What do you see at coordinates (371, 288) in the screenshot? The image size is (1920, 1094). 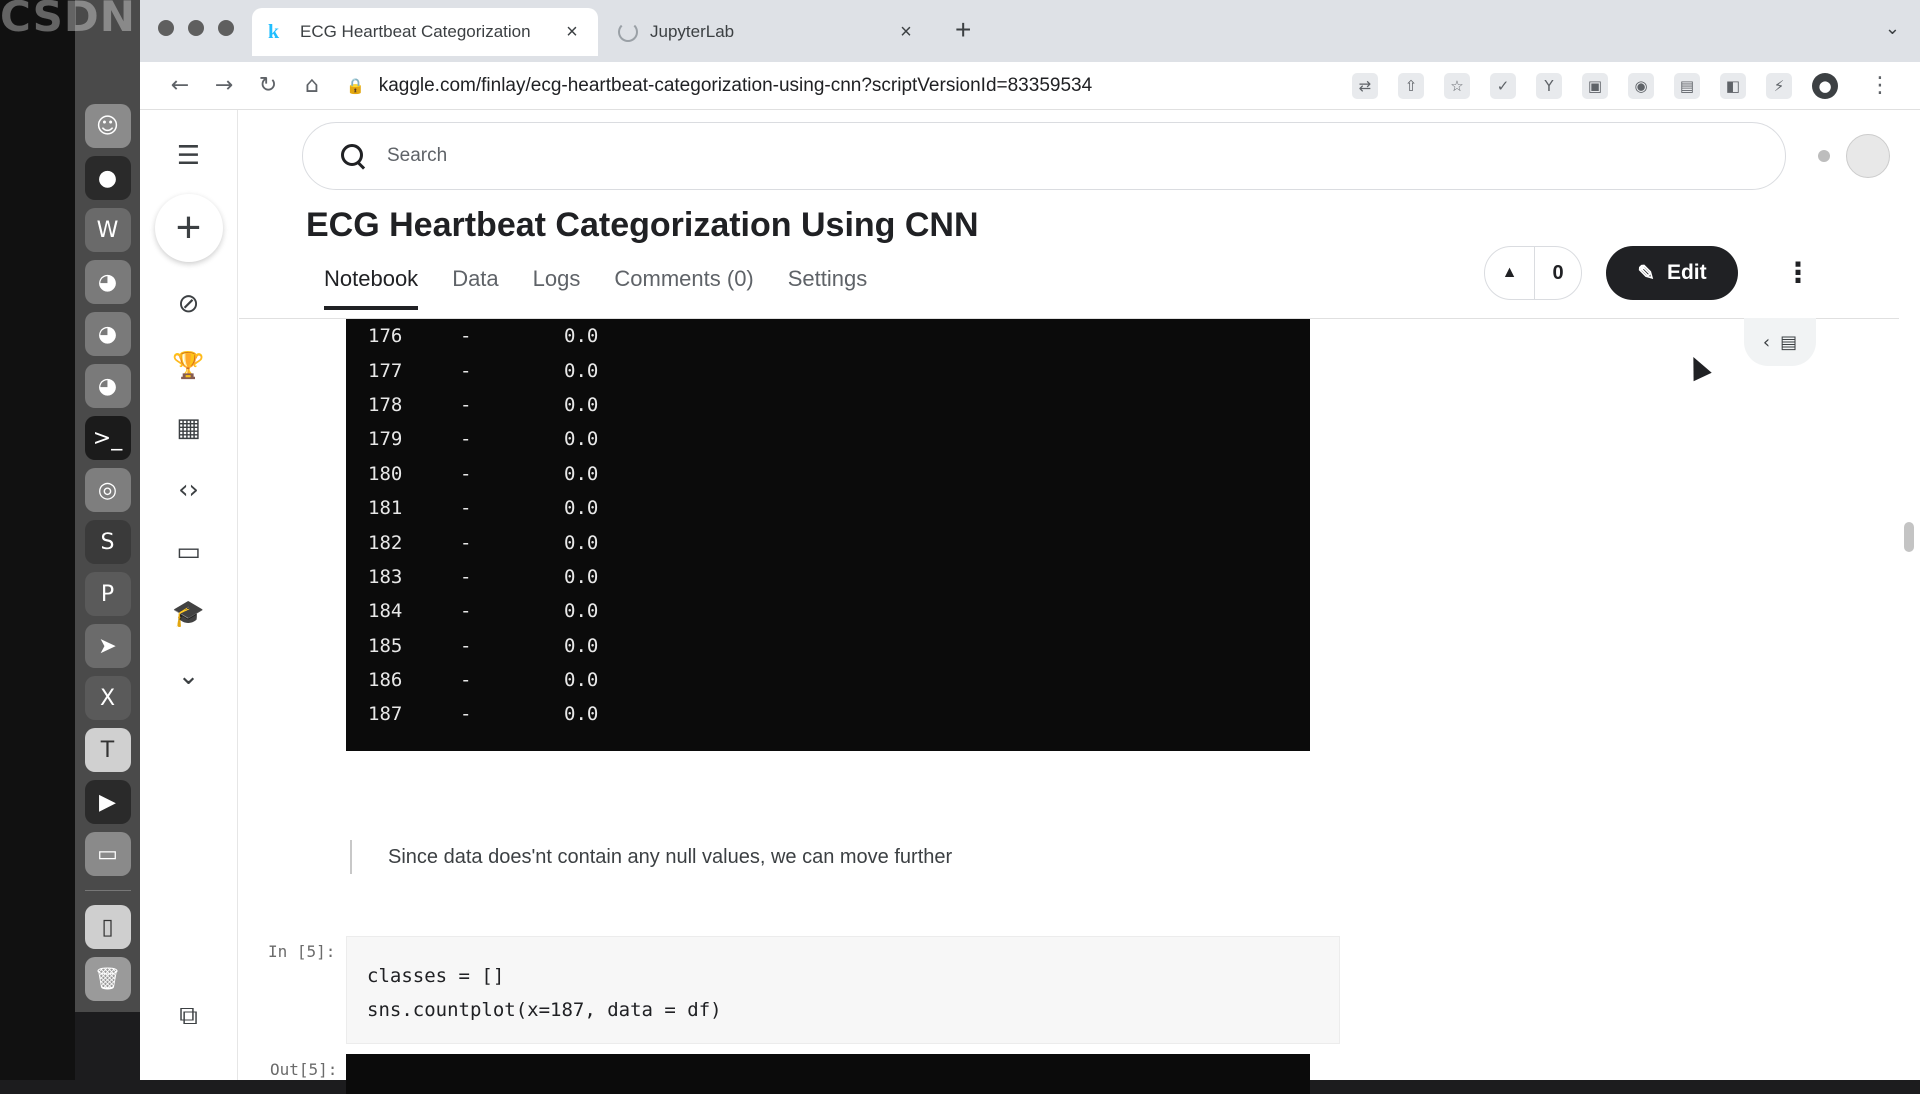 I see `tab-notebook: Notebook` at bounding box center [371, 288].